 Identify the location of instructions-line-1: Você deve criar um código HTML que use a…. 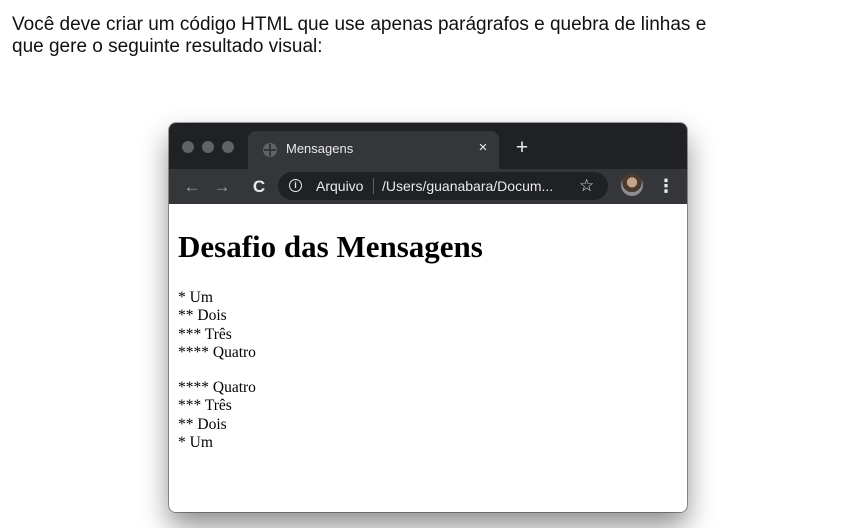
(359, 24).